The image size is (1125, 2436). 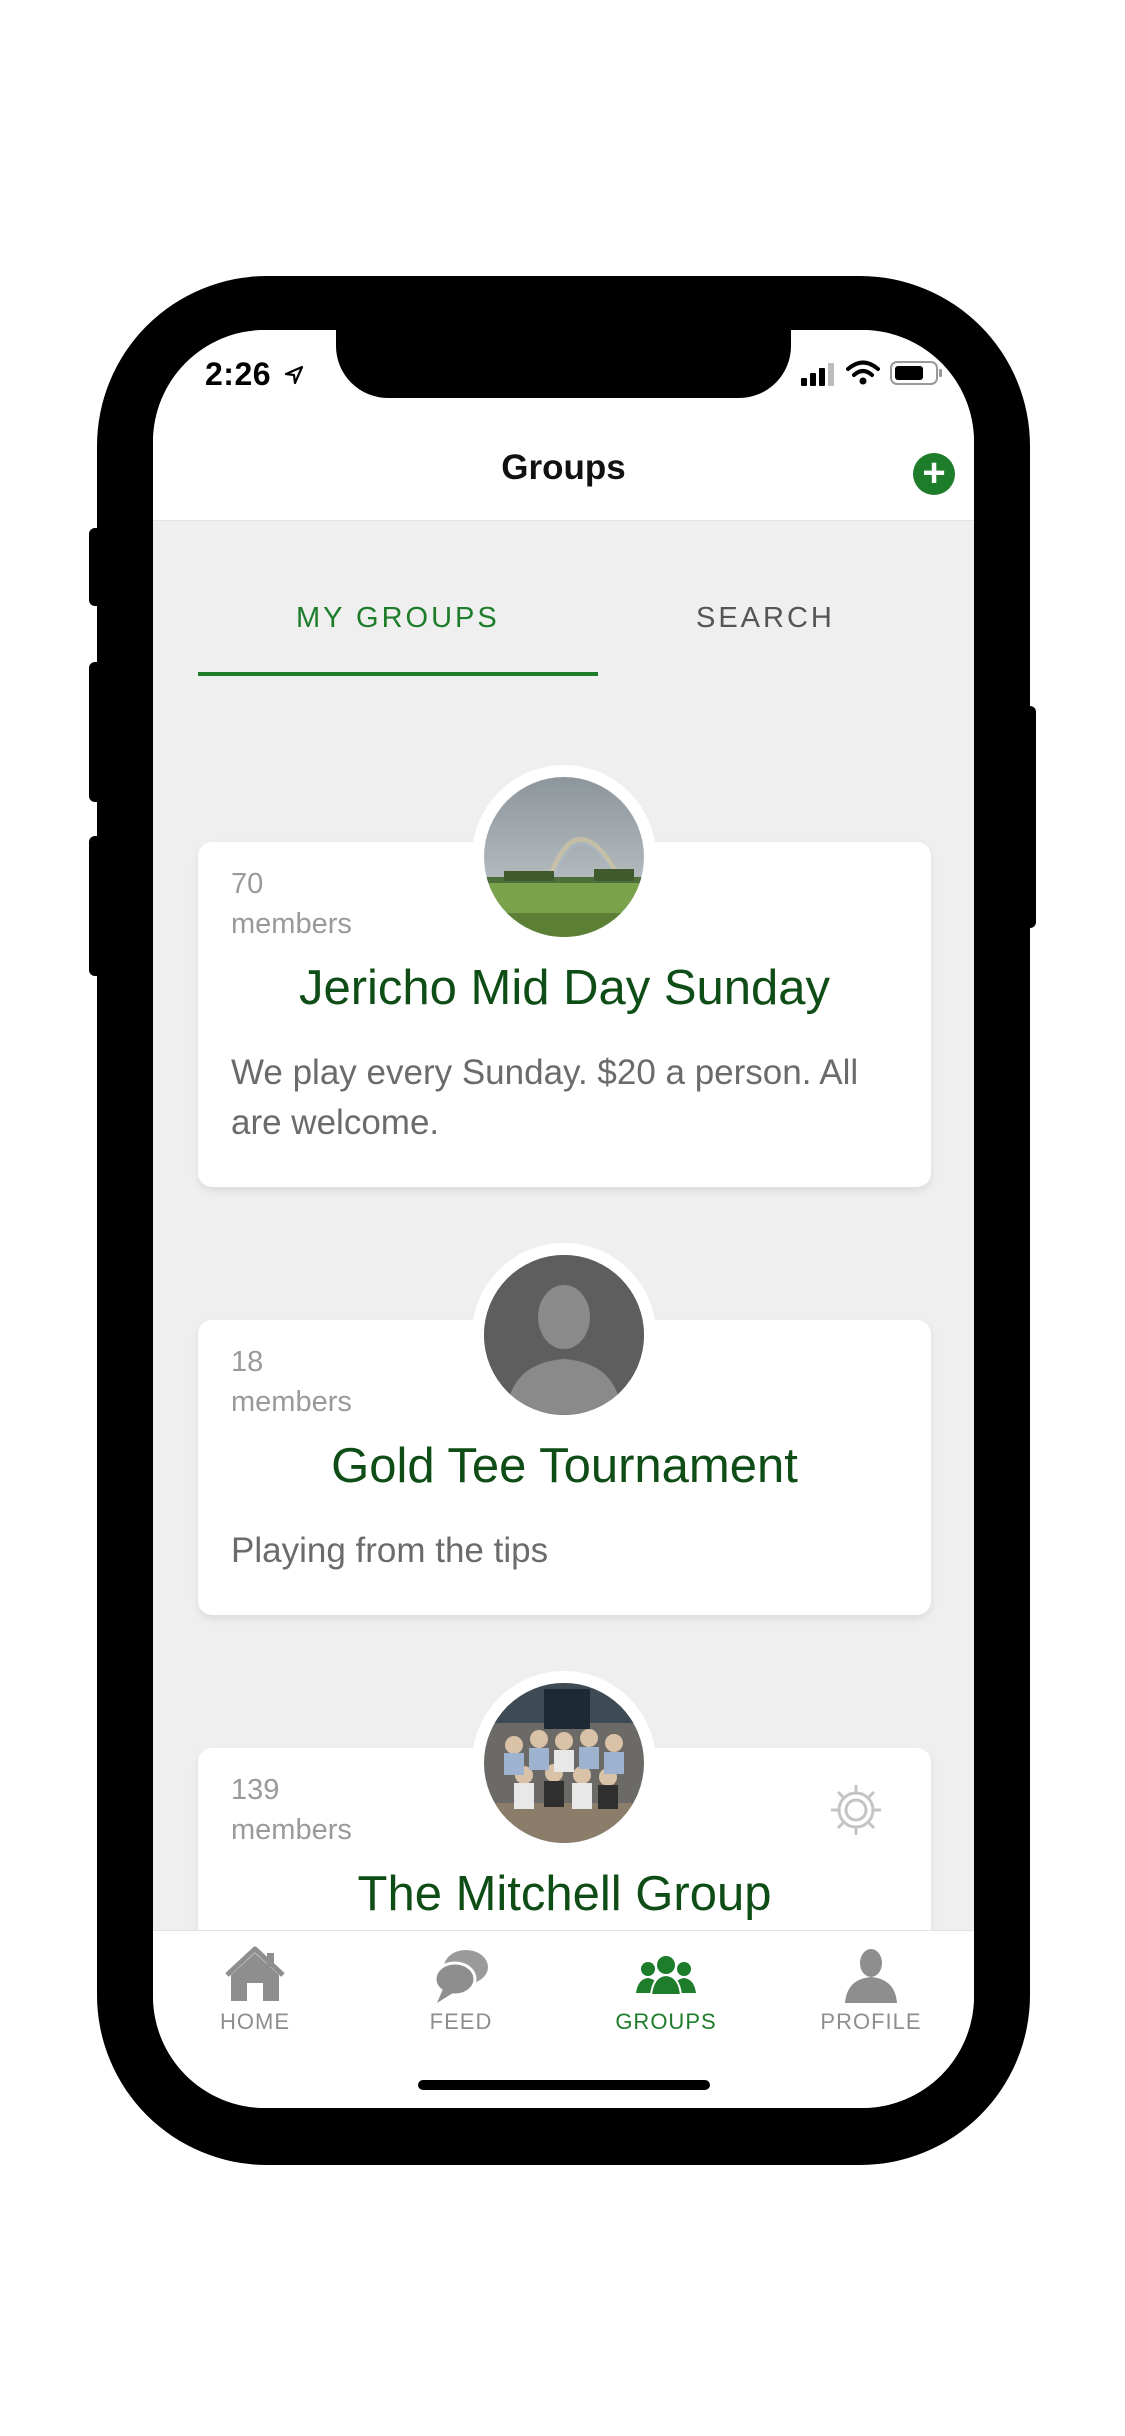 What do you see at coordinates (294, 375) in the screenshot?
I see `location-arrow-icon` at bounding box center [294, 375].